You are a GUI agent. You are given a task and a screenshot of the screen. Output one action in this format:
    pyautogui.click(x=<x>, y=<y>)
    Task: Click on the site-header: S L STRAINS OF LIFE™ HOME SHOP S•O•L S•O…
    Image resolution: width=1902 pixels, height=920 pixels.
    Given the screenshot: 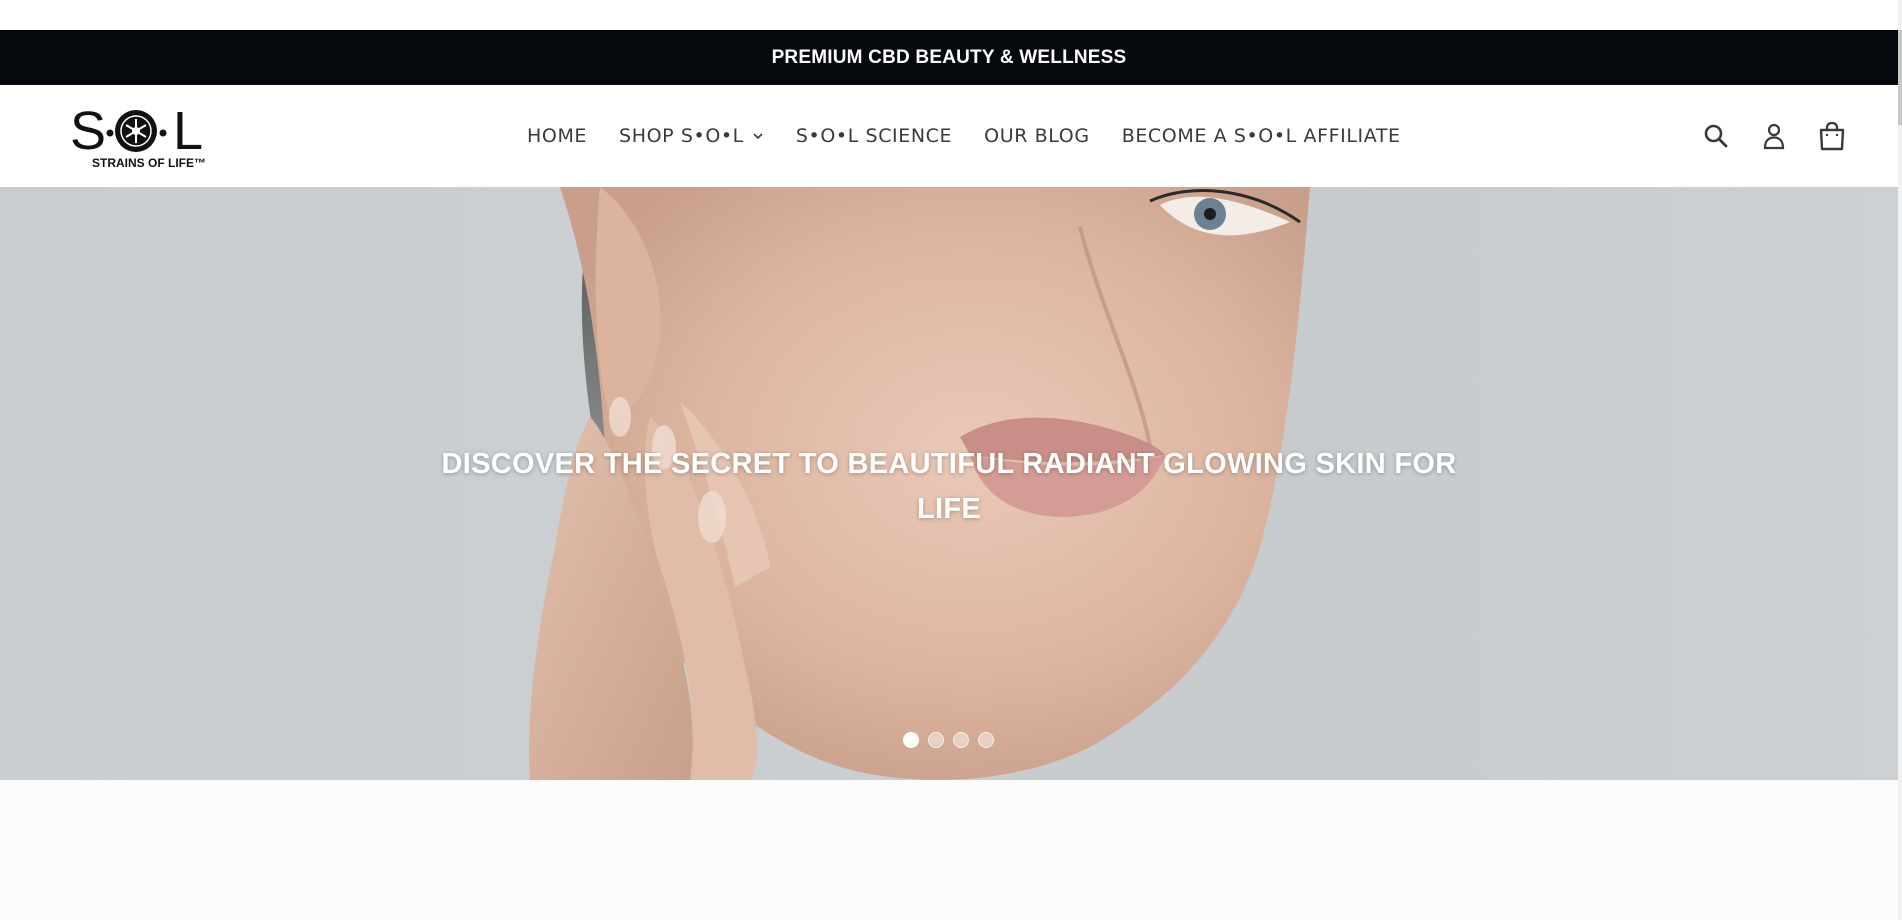 What is the action you would take?
    pyautogui.click(x=949, y=136)
    